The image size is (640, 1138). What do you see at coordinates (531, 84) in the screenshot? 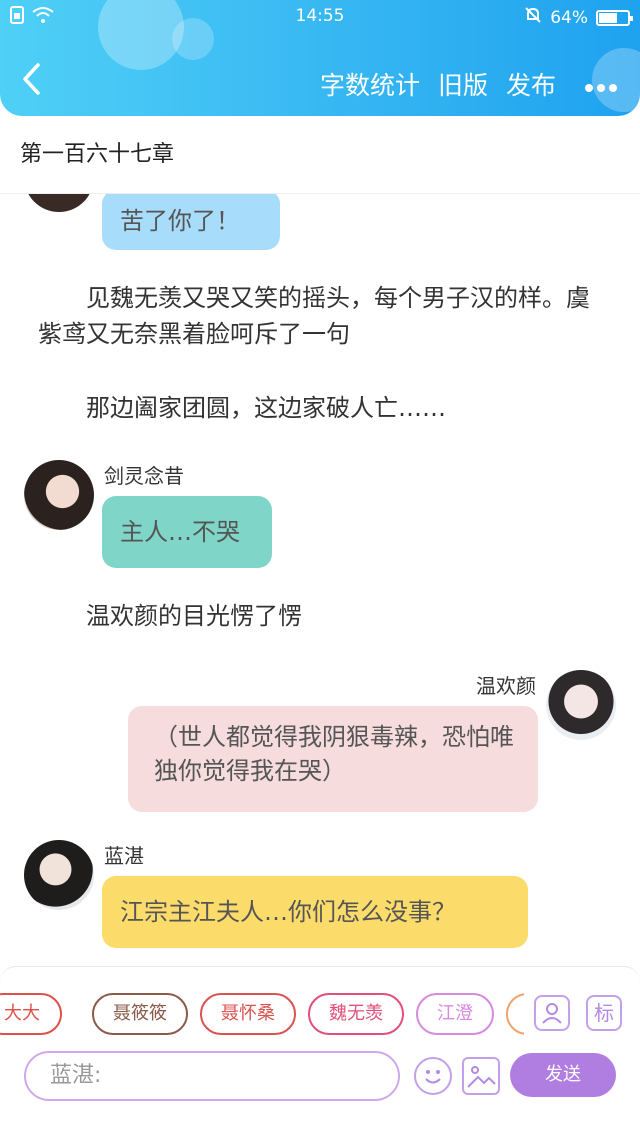
I see `publish-button: 发布` at bounding box center [531, 84].